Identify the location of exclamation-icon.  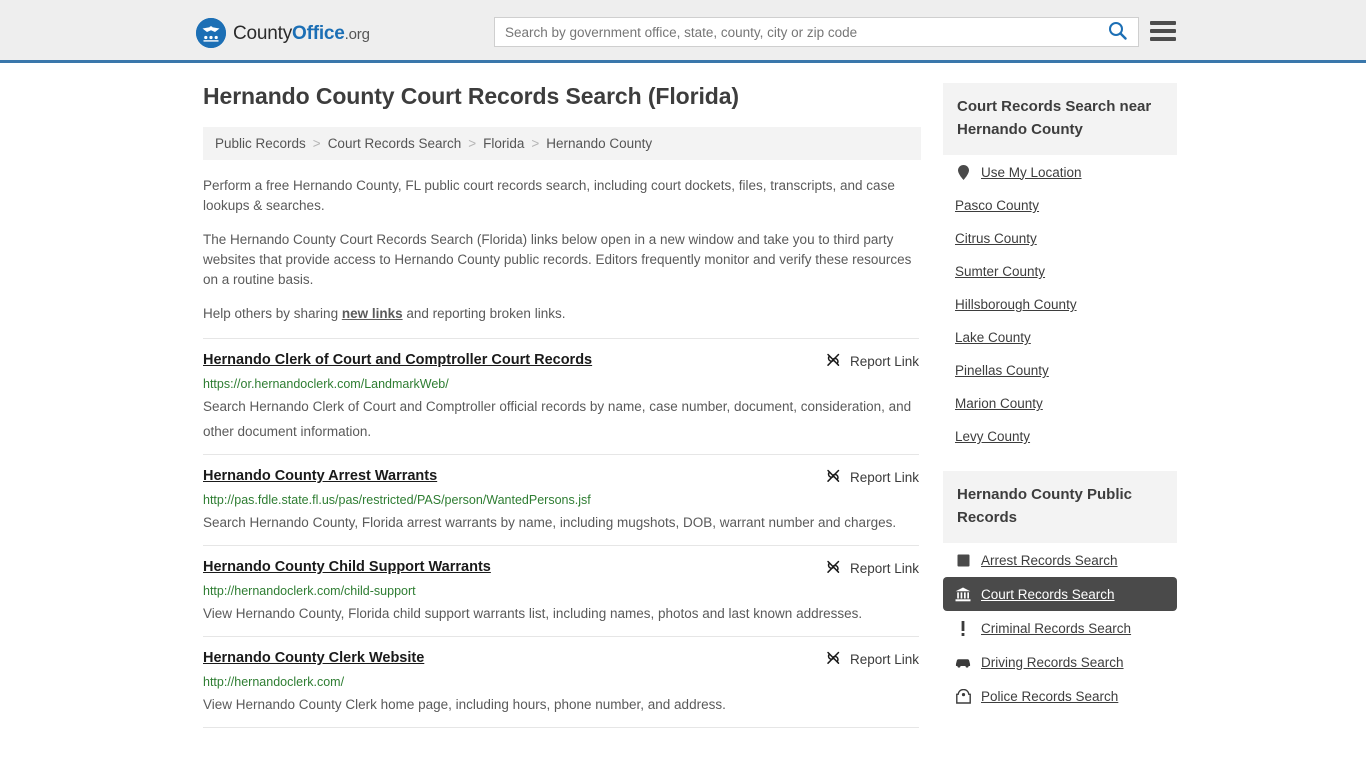
(963, 628).